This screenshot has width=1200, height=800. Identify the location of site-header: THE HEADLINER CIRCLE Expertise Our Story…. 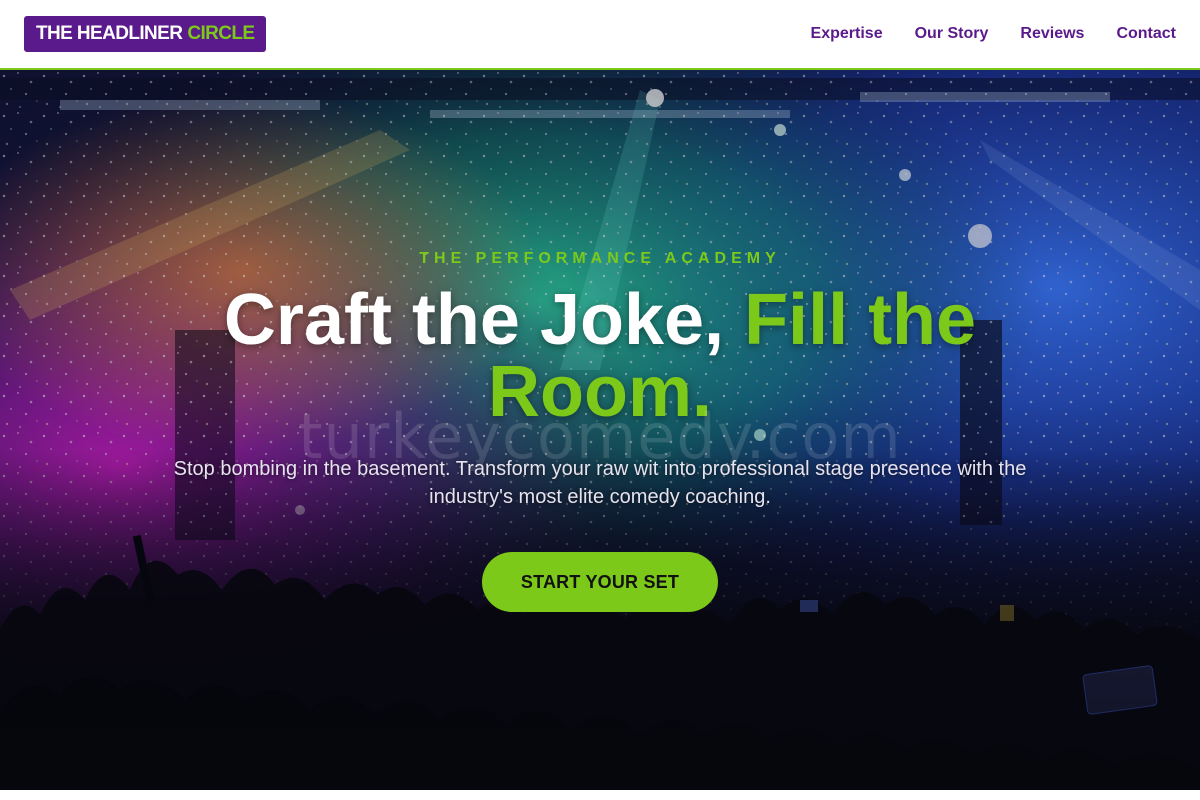
(600, 35).